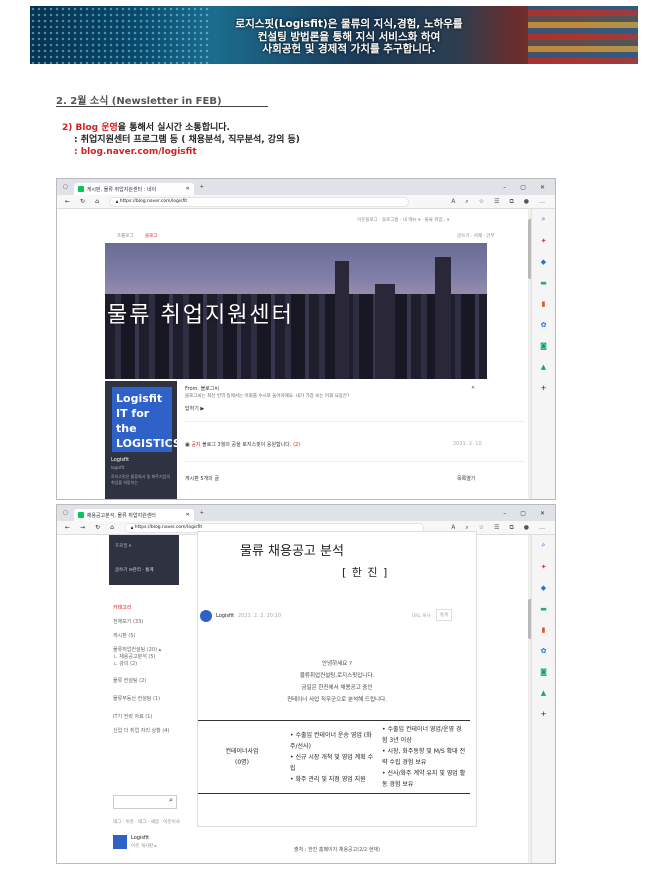  What do you see at coordinates (148, 622) in the screenshot?
I see `category-item: 전체보기 (33)` at bounding box center [148, 622].